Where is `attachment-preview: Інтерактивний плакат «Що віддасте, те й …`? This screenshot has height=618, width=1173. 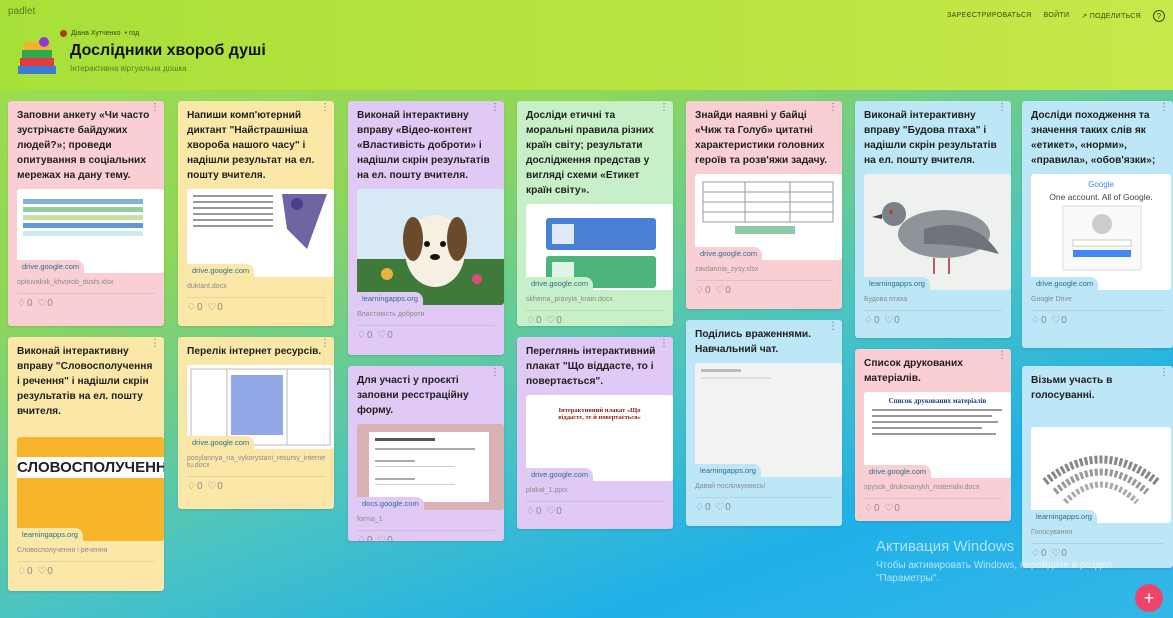
attachment-preview: Інтерактивний плакат «Що віддасте, те й … is located at coordinates (599, 438).